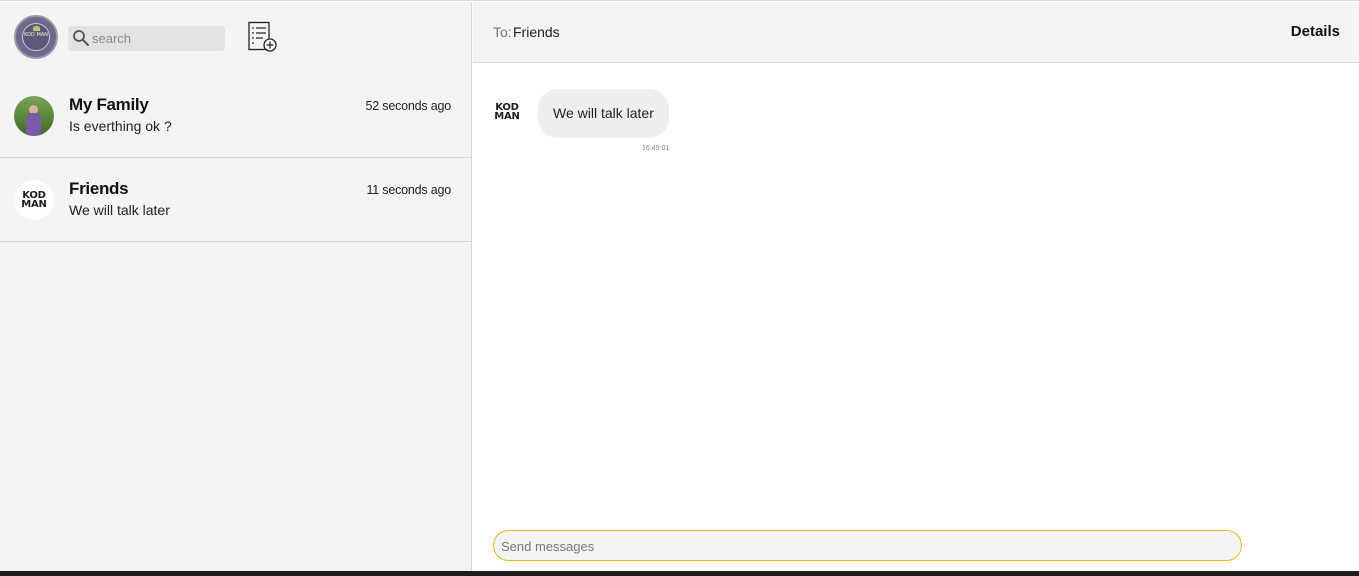 The height and width of the screenshot is (576, 1359). I want to click on chat-header: To: Friends Details, so click(916, 32).